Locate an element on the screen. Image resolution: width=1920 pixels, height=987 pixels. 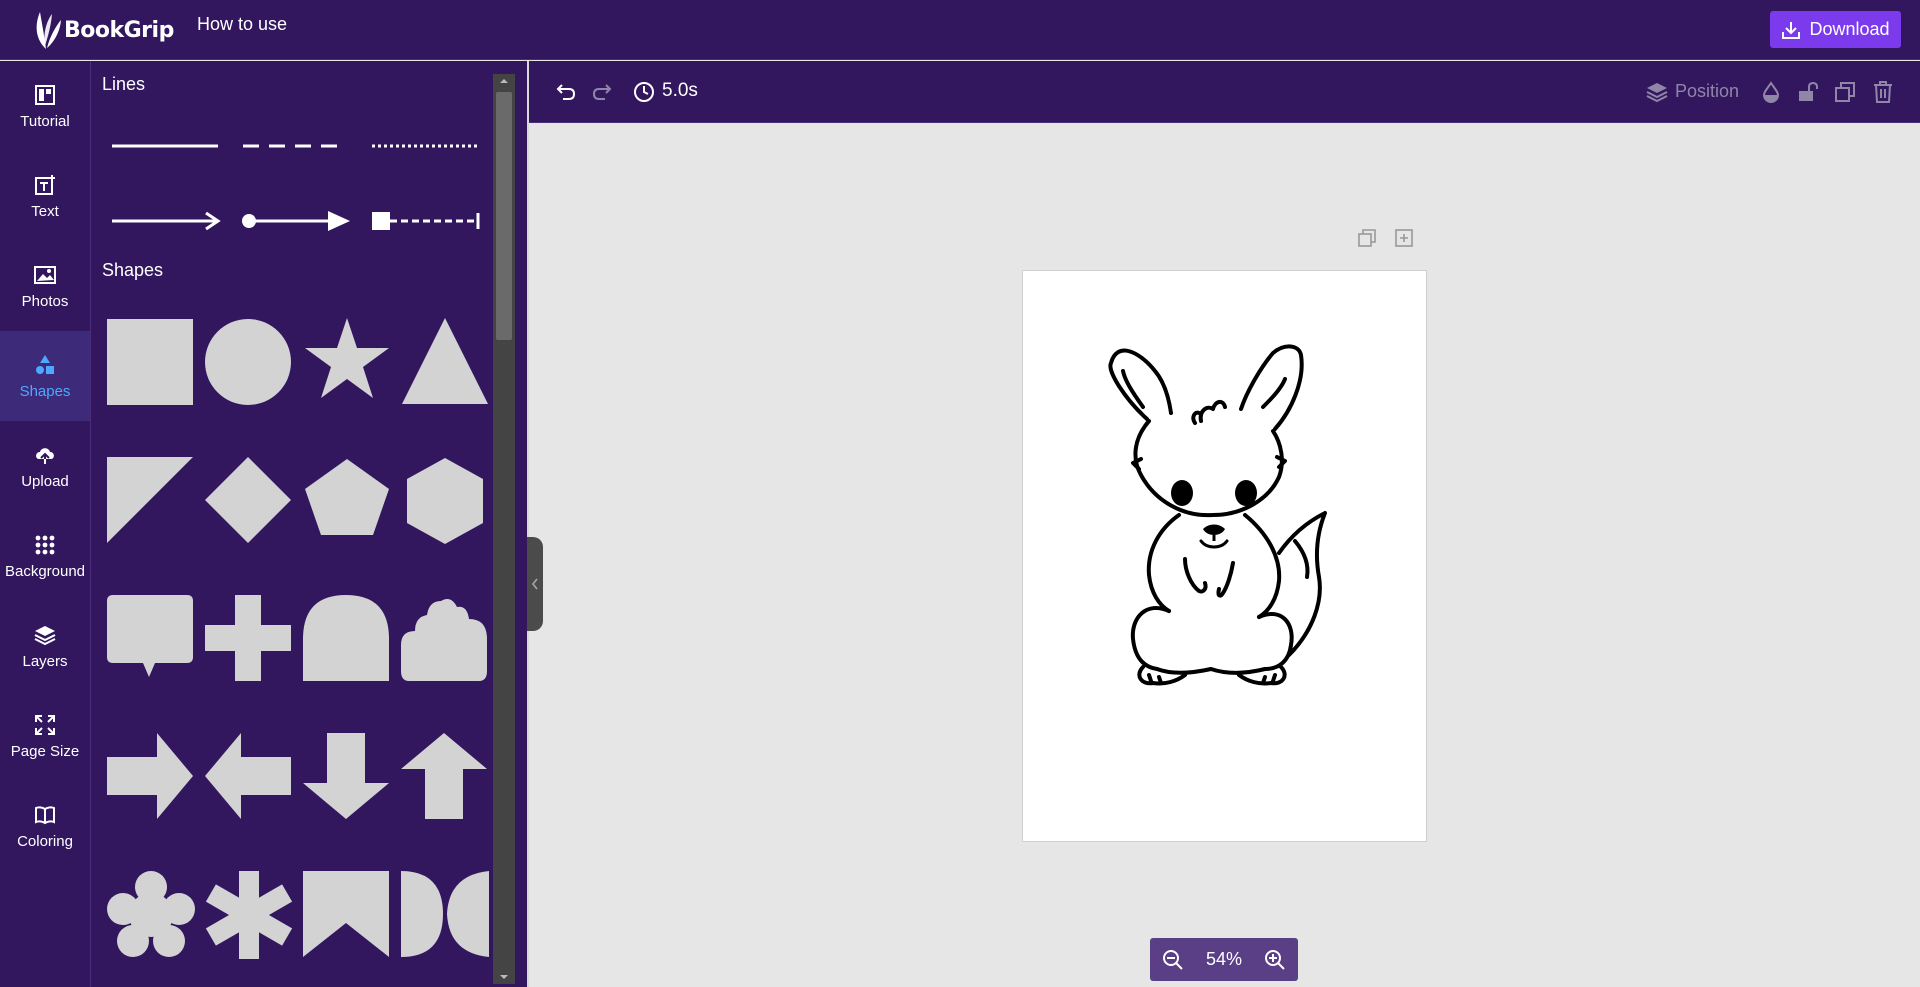
nav-label-tutorial: Tutorial is located at coordinates (45, 121).